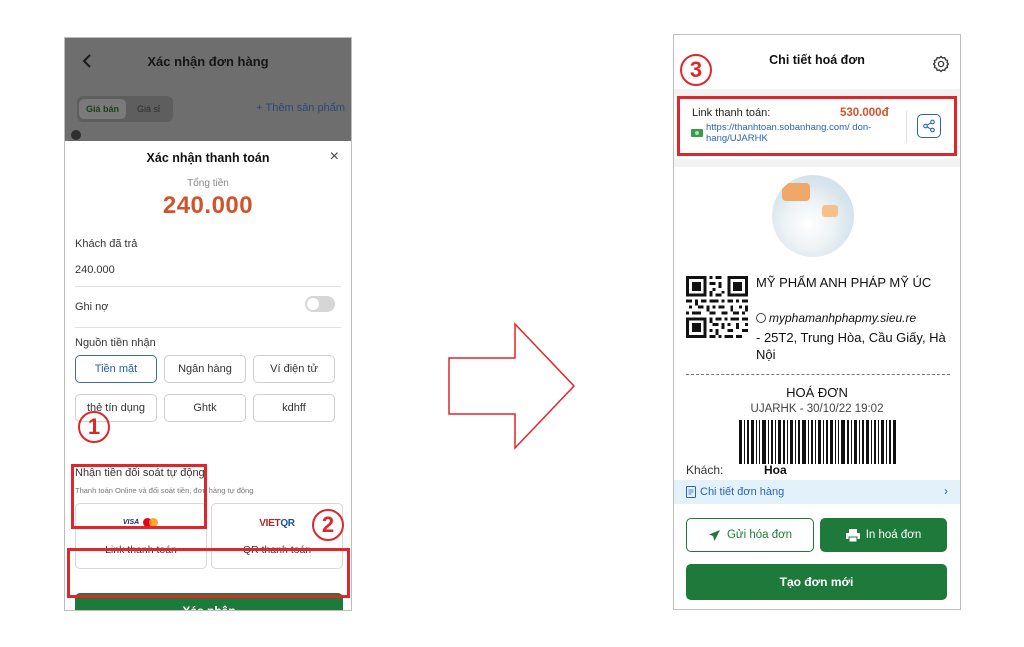 The height and width of the screenshot is (647, 1024). Describe the element at coordinates (320, 304) in the screenshot. I see `debt-toggle` at that location.